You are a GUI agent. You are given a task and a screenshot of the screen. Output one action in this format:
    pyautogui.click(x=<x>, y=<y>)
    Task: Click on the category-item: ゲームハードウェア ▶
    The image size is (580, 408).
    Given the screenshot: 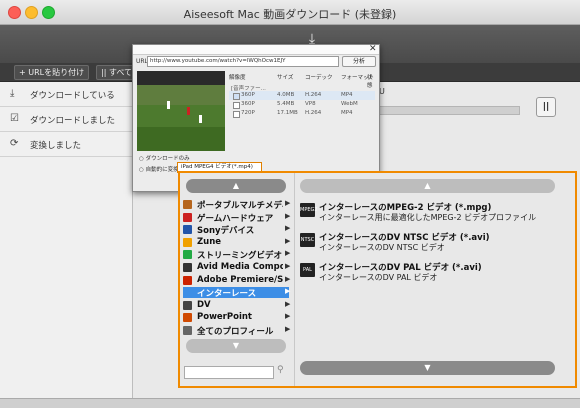 What is the action you would take?
    pyautogui.click(x=237, y=217)
    